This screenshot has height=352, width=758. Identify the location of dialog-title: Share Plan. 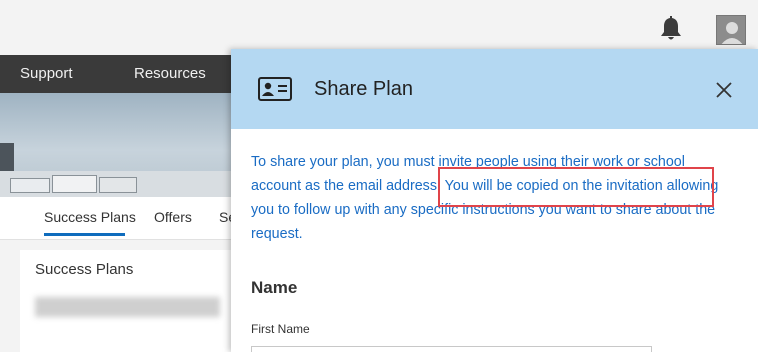
(363, 89).